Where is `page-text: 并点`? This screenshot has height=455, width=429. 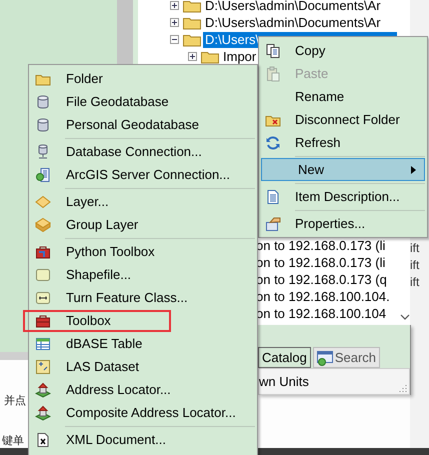
page-text: 并点 is located at coordinates (14, 401).